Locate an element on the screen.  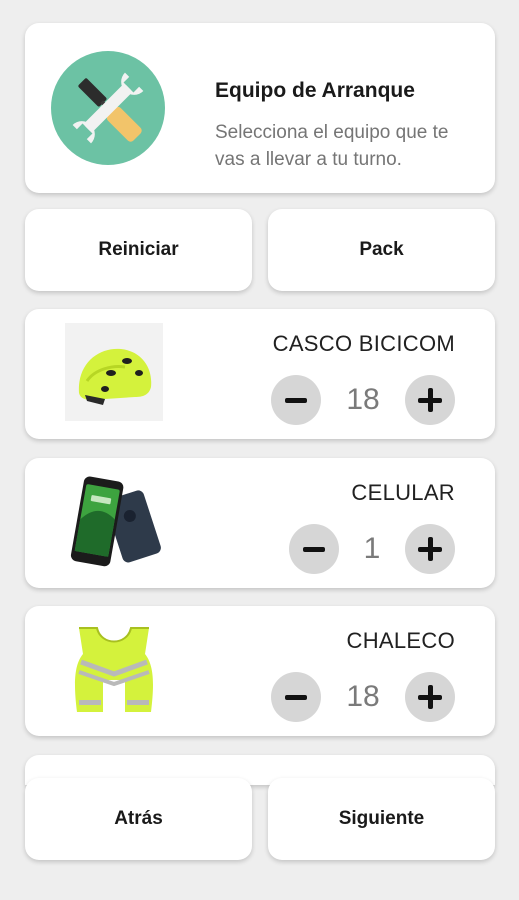
list-item: CHALECO 18 is located at coordinates (260, 671).